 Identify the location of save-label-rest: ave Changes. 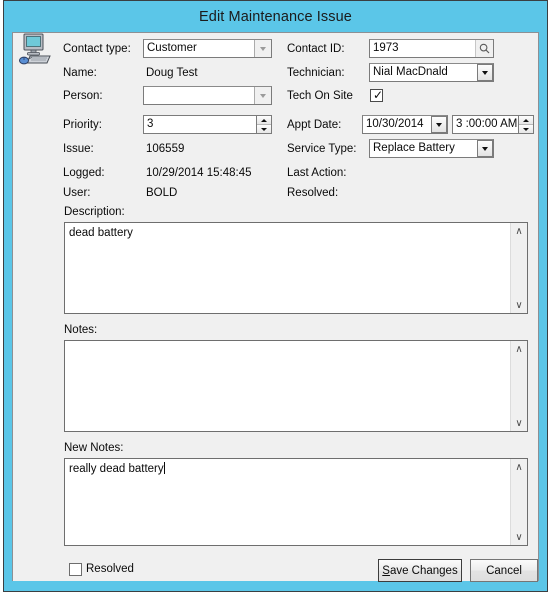
(423, 570).